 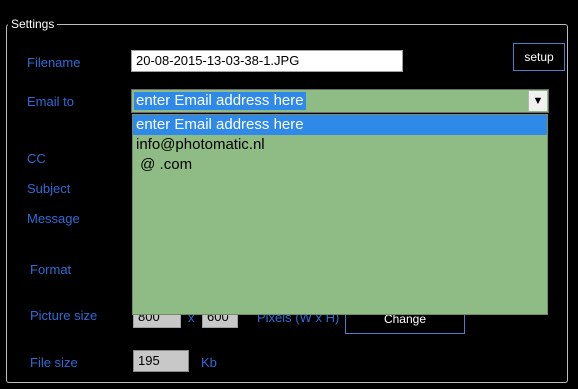 I want to click on email-option: enter Email address here, so click(x=340, y=125).